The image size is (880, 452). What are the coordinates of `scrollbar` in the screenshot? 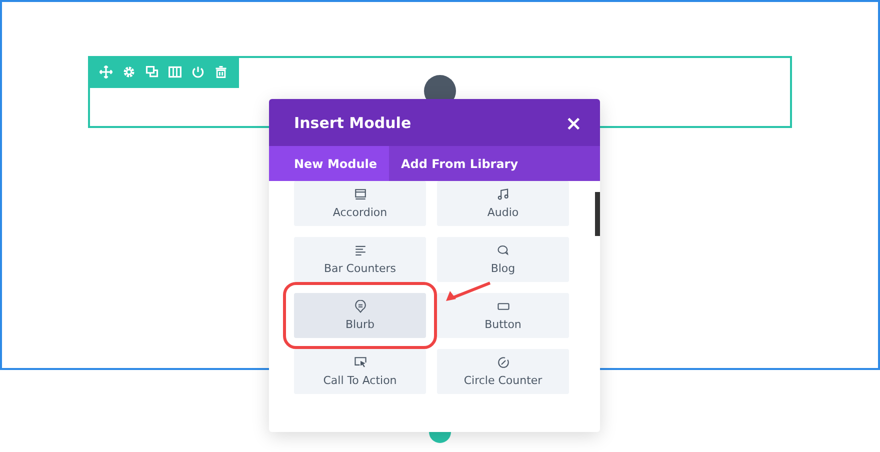 It's located at (597, 214).